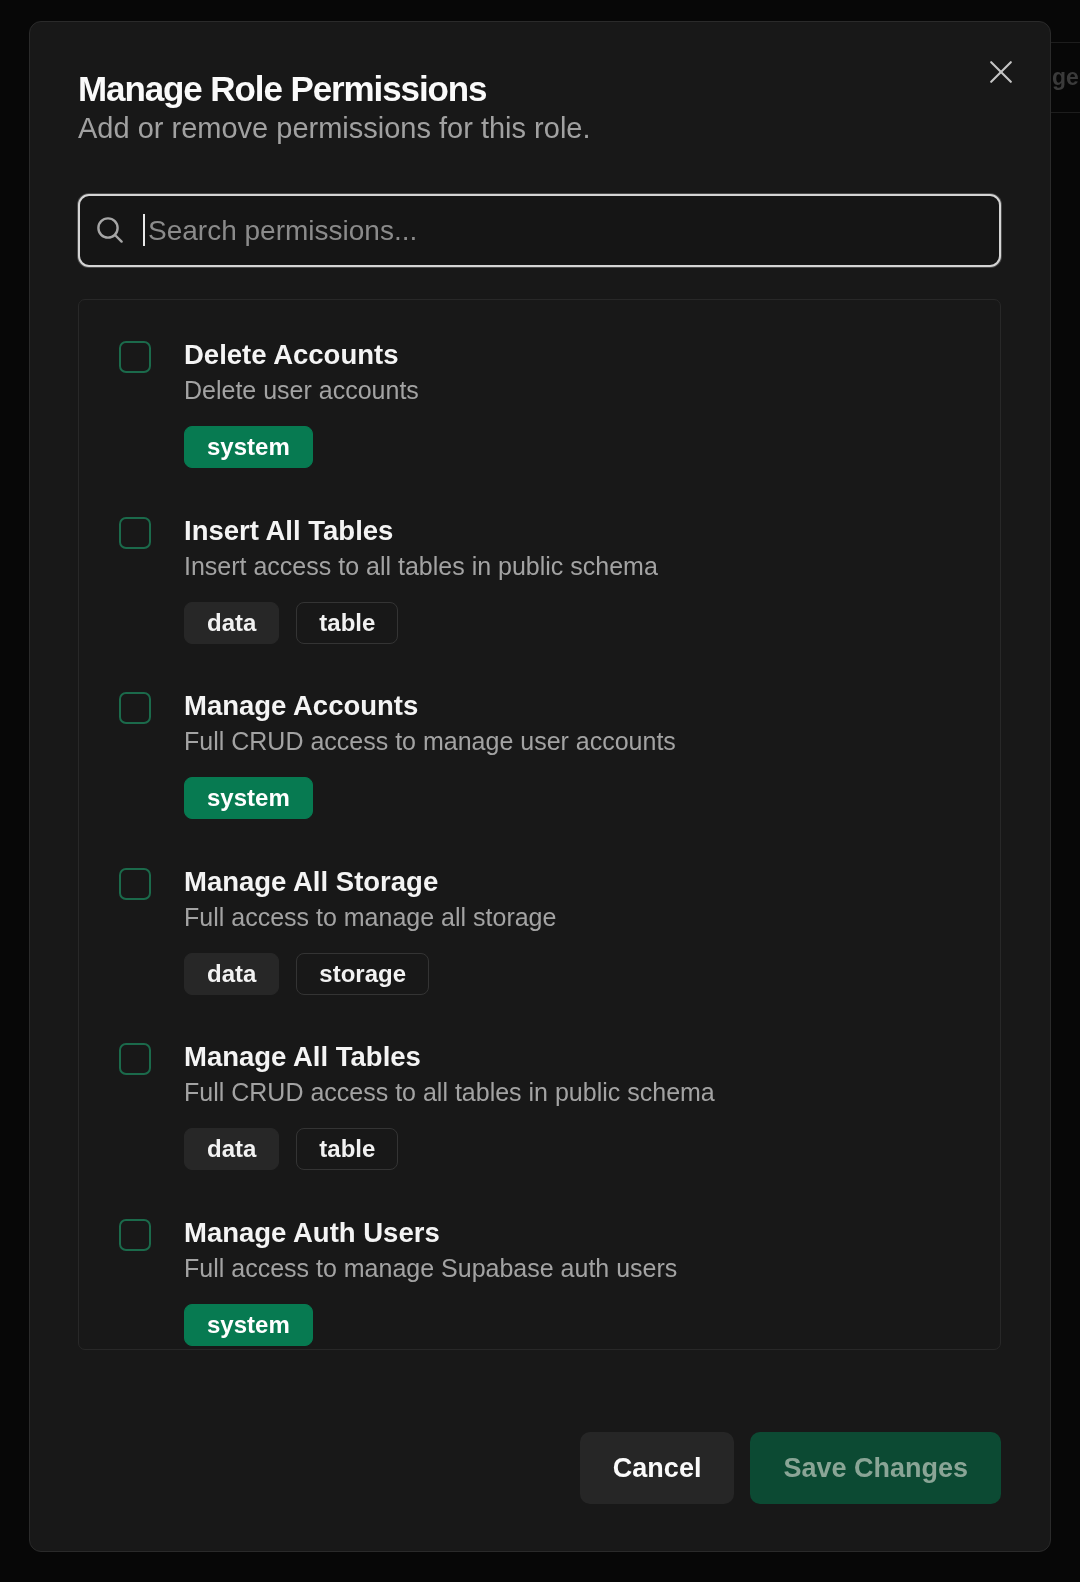 The image size is (1080, 1582). What do you see at coordinates (301, 390) in the screenshot?
I see `permission-description: Delete user accounts` at bounding box center [301, 390].